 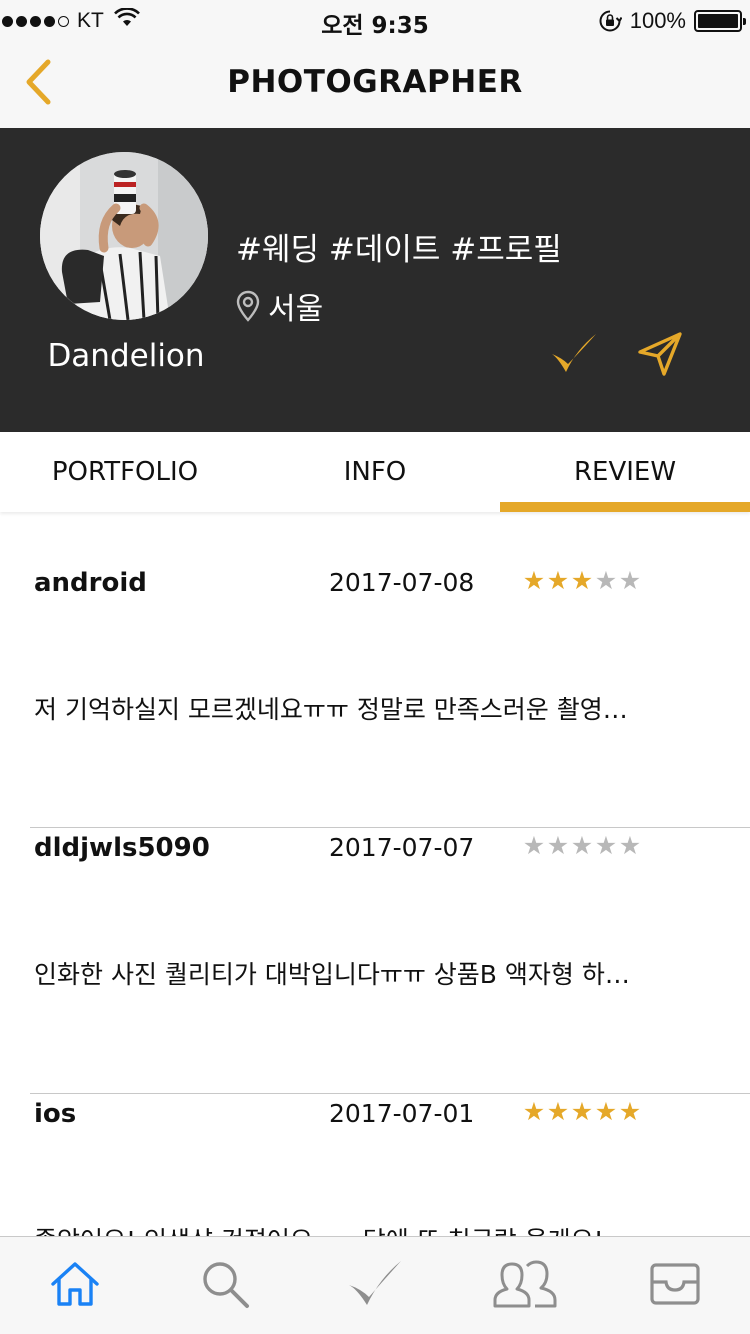 I want to click on battery-icon, so click(x=720, y=21).